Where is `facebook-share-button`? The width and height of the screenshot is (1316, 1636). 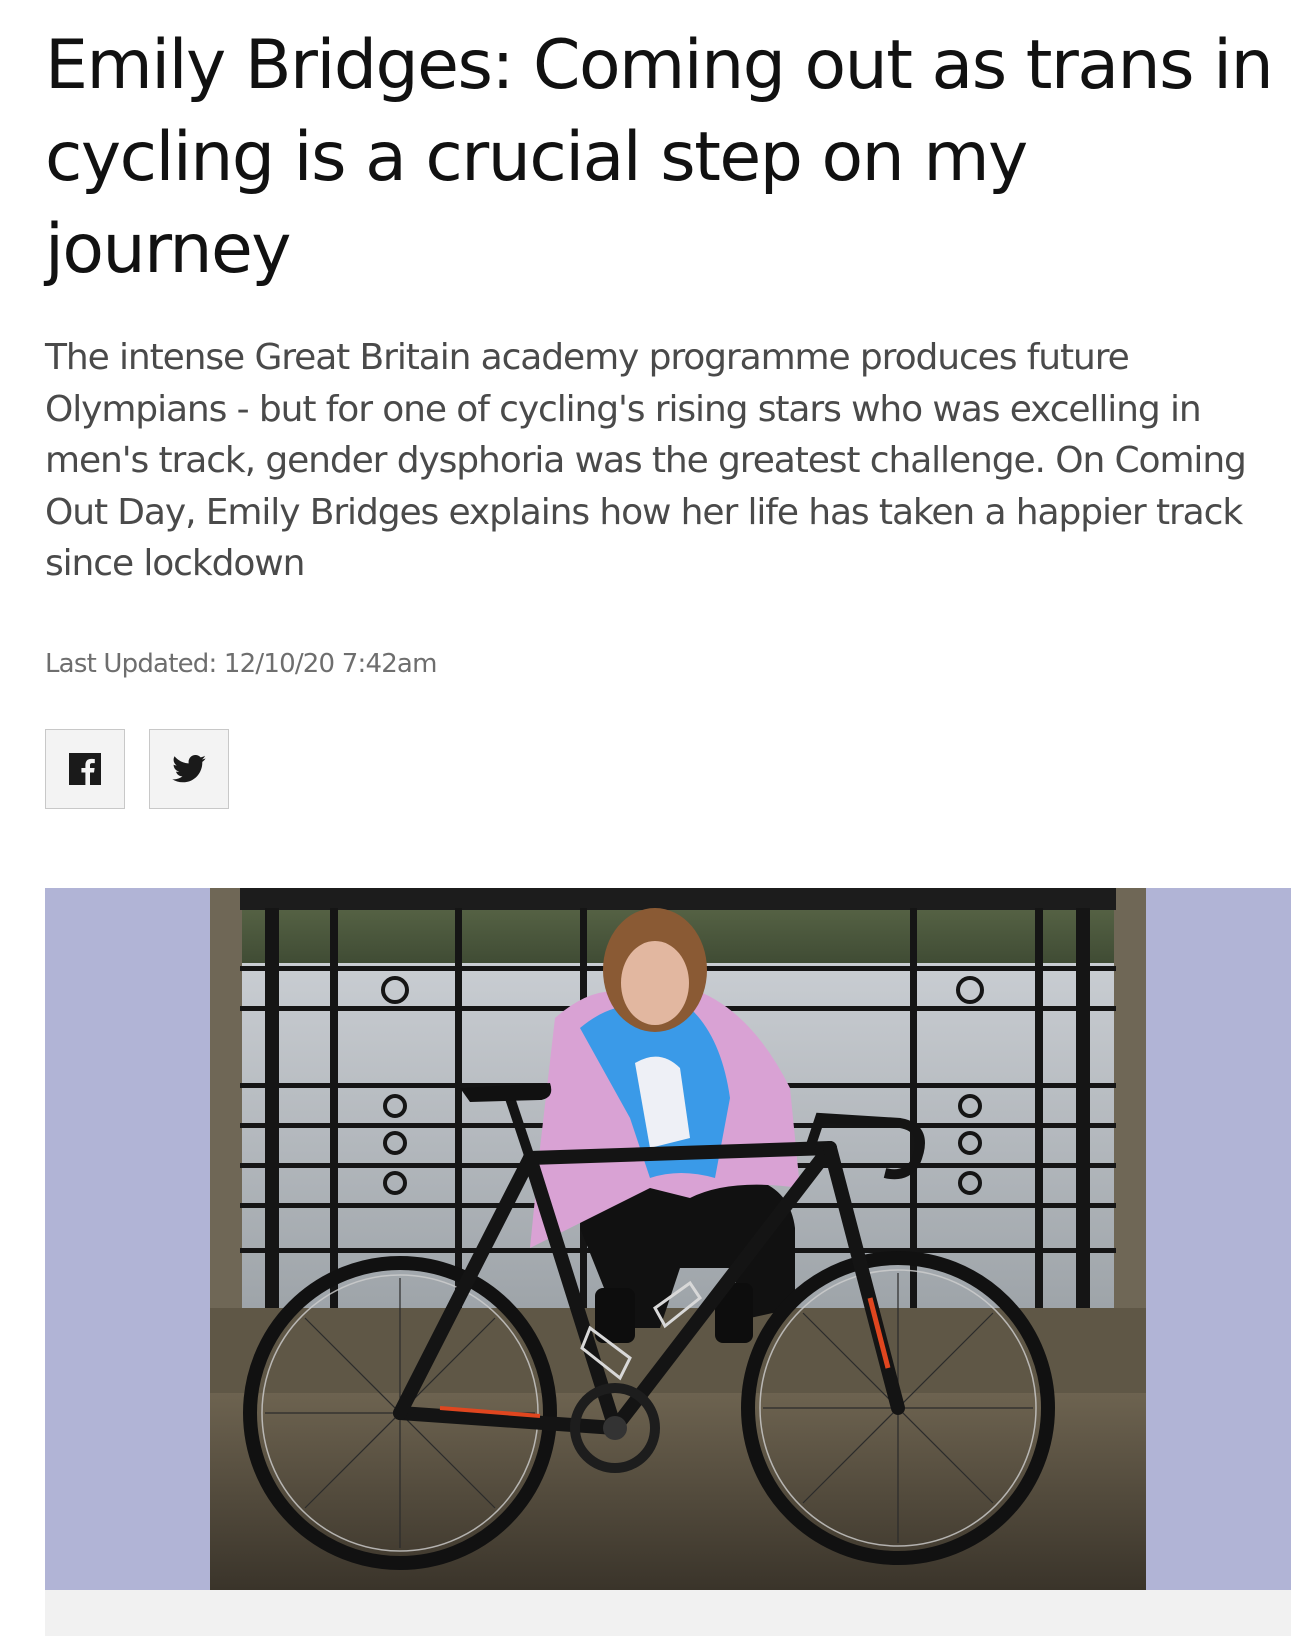
facebook-share-button is located at coordinates (85, 769).